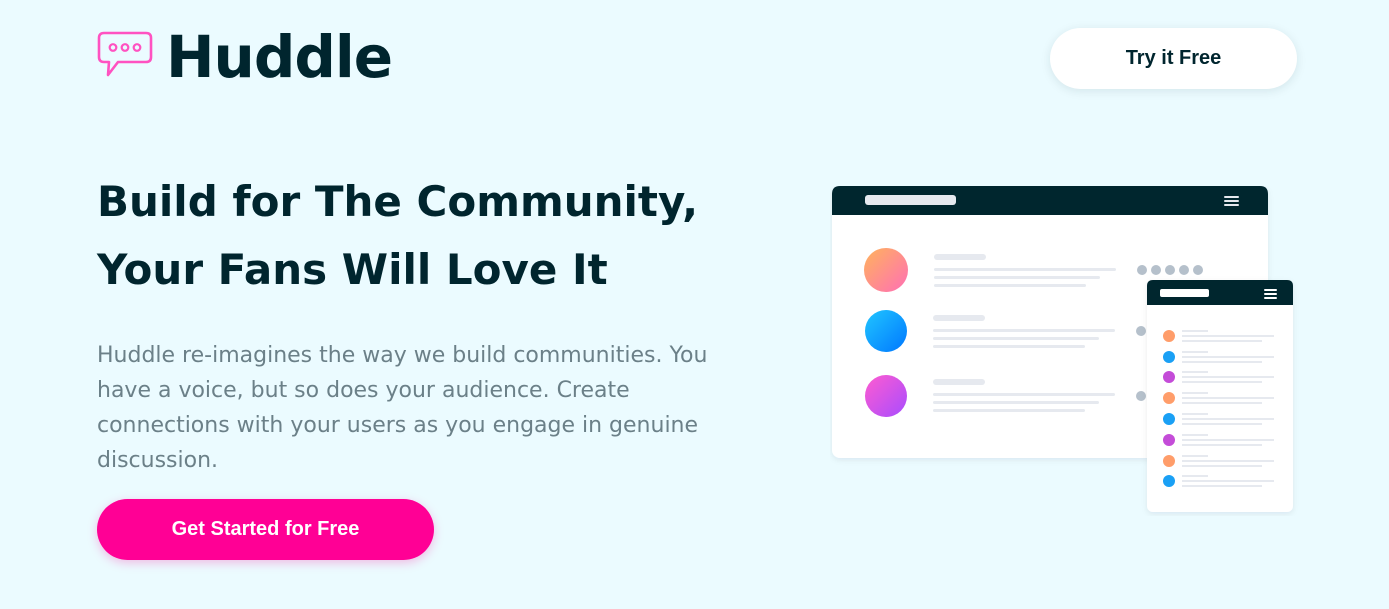 Image resolution: width=1389 pixels, height=609 pixels. What do you see at coordinates (279, 57) in the screenshot?
I see `brand-name: Huddle` at bounding box center [279, 57].